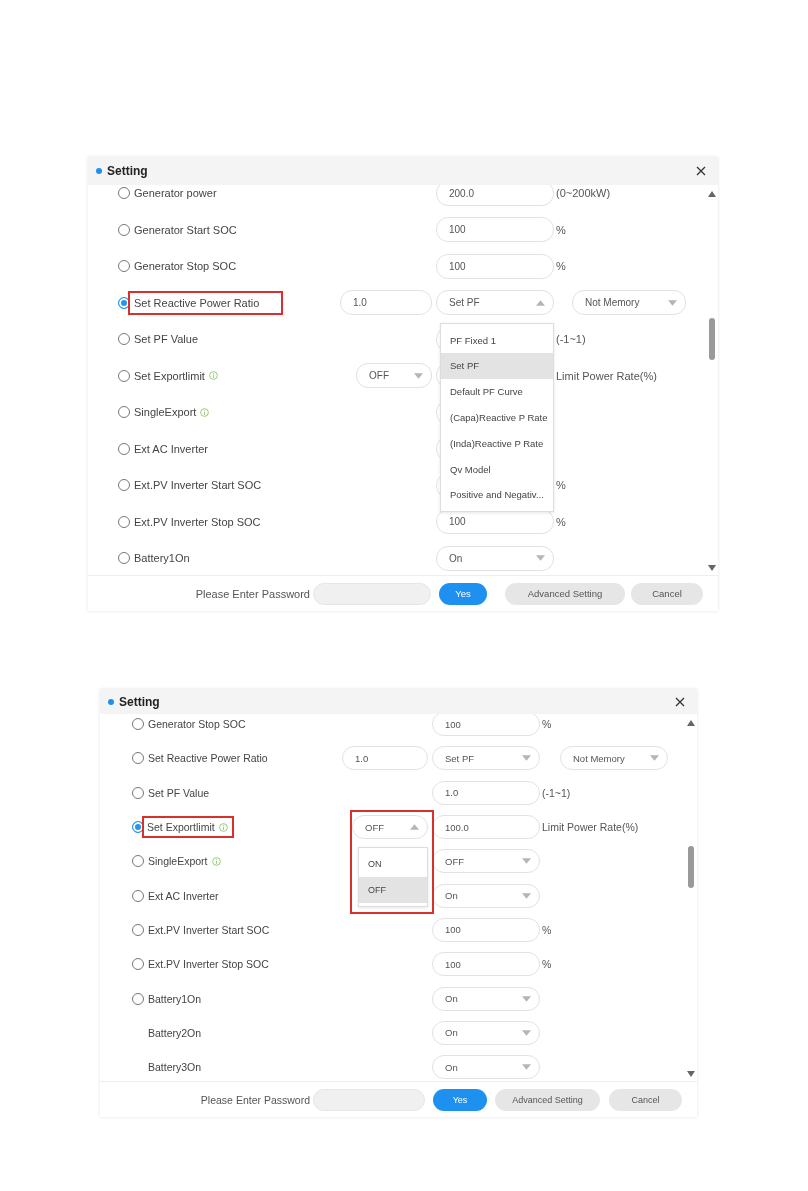 This screenshot has width=808, height=1191. What do you see at coordinates (497, 417) in the screenshot?
I see `menu-option: (Capa)Reactive P Rate` at bounding box center [497, 417].